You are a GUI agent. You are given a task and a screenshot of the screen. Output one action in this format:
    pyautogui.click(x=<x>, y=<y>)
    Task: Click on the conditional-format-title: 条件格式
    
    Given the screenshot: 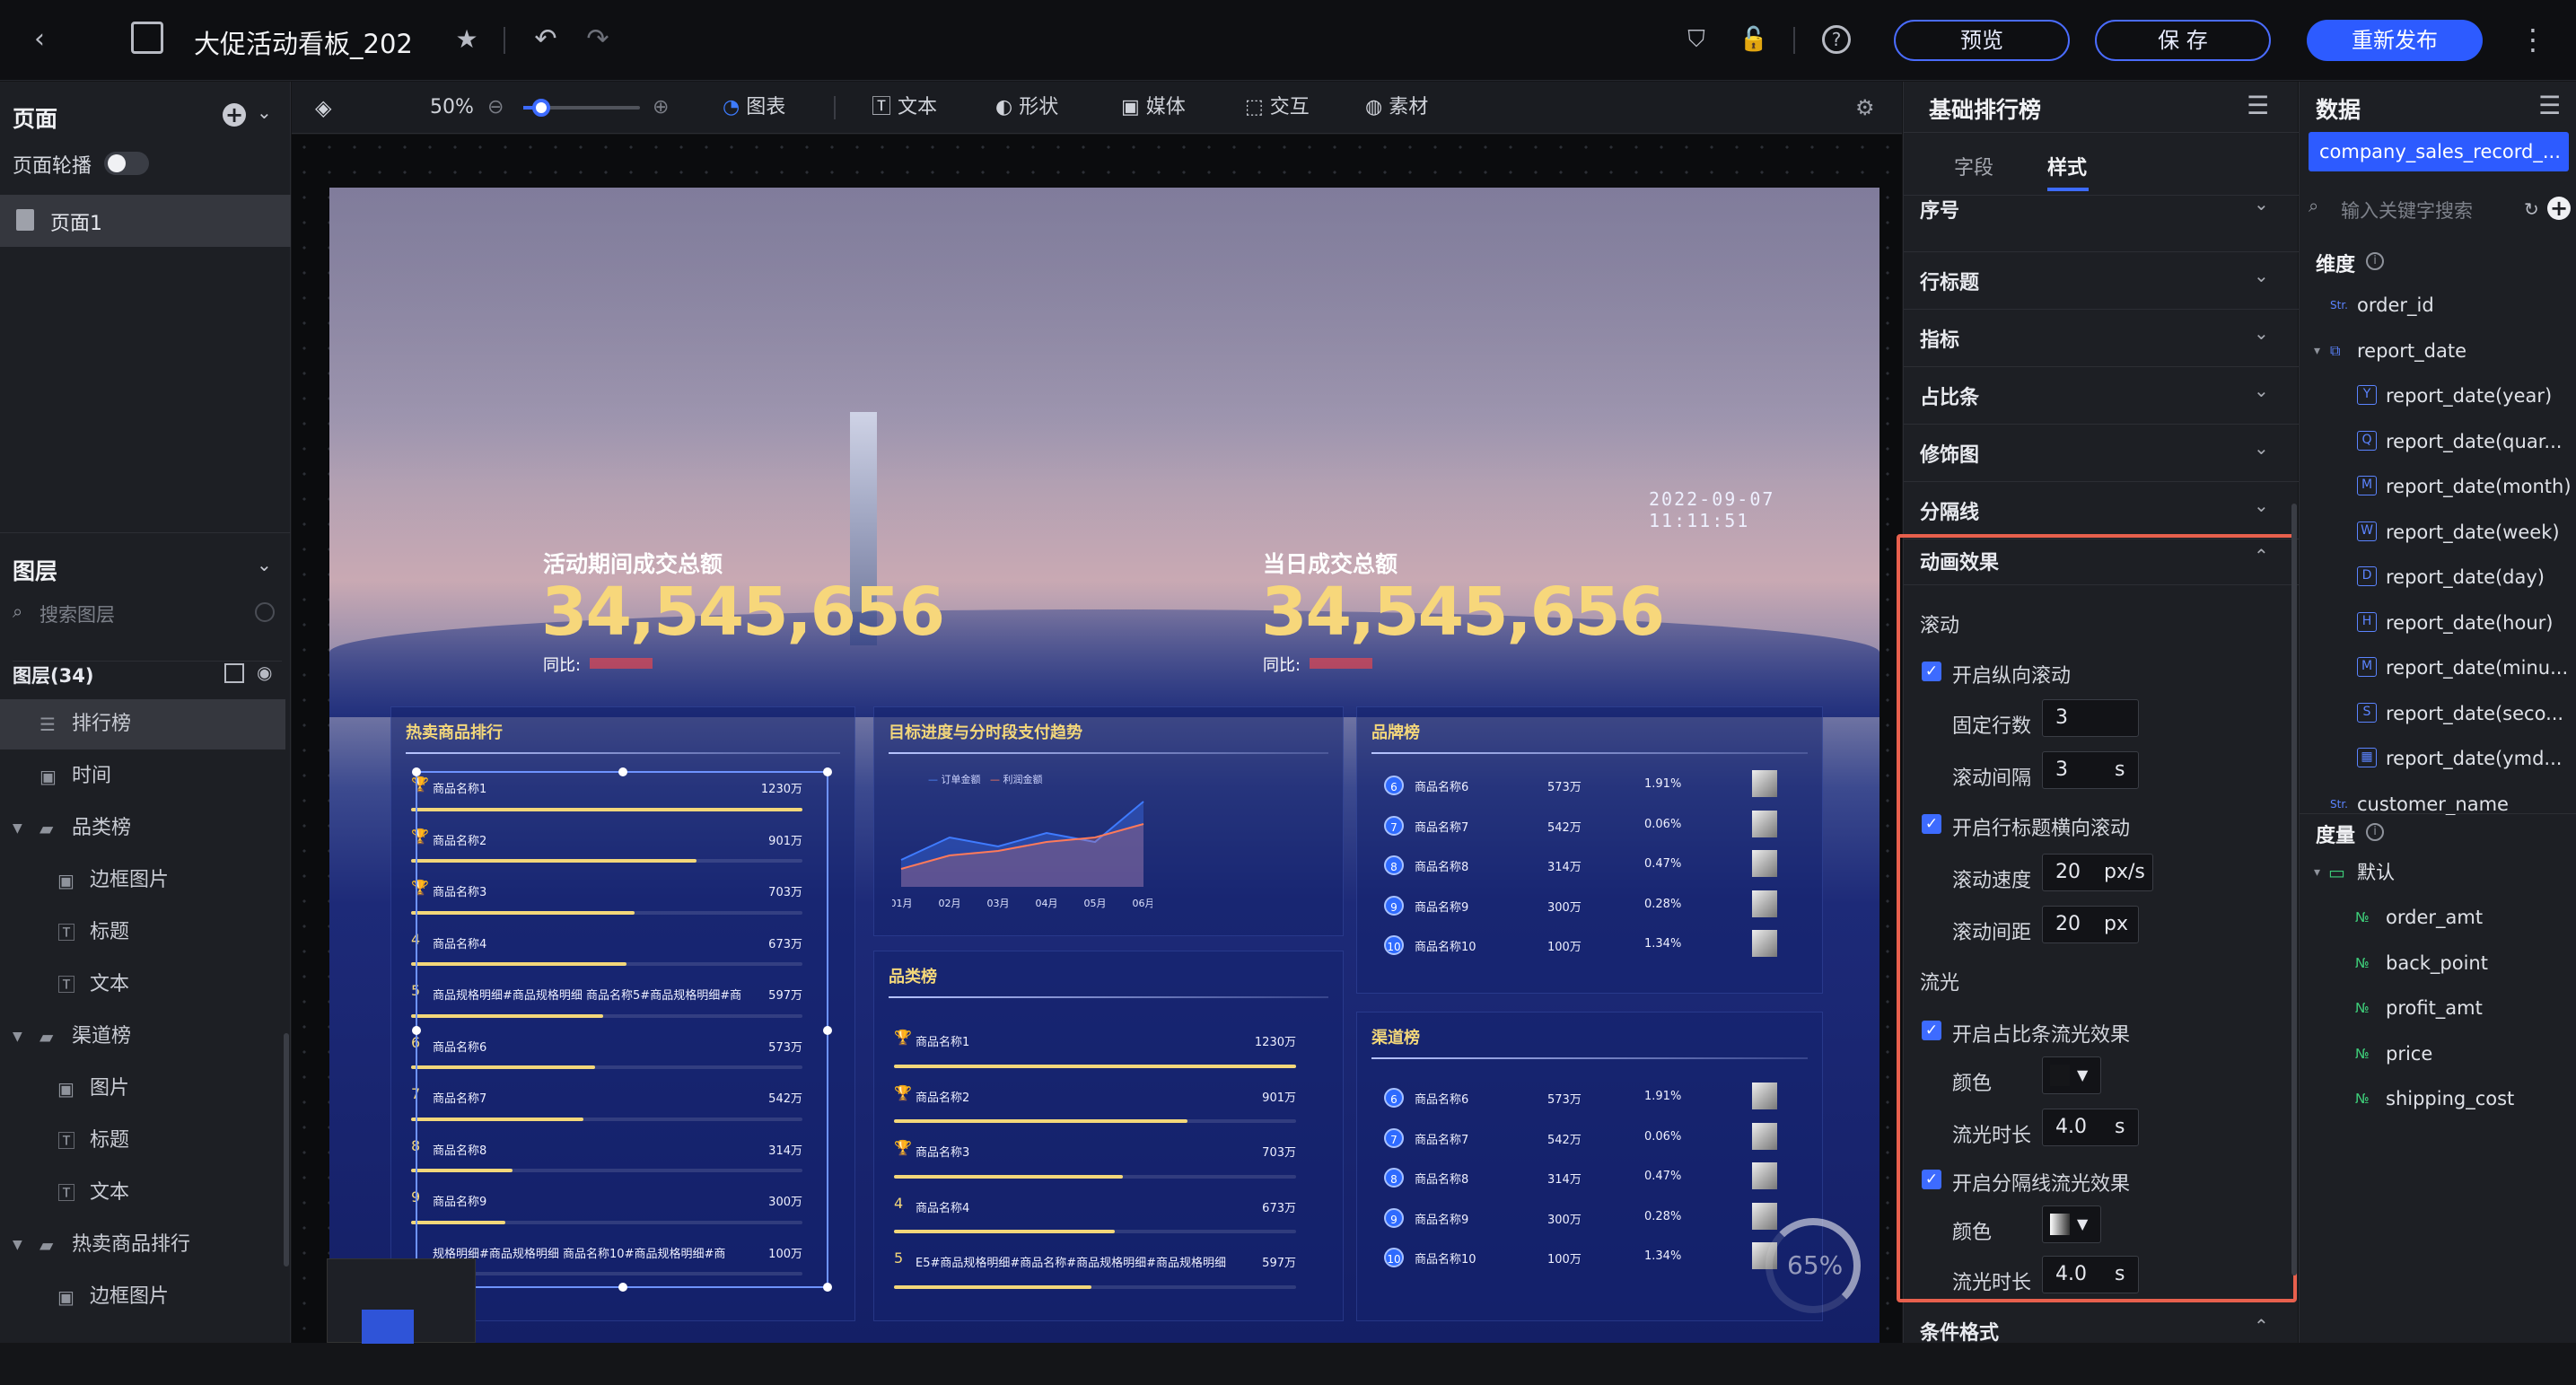 What is the action you would take?
    pyautogui.click(x=1959, y=1331)
    